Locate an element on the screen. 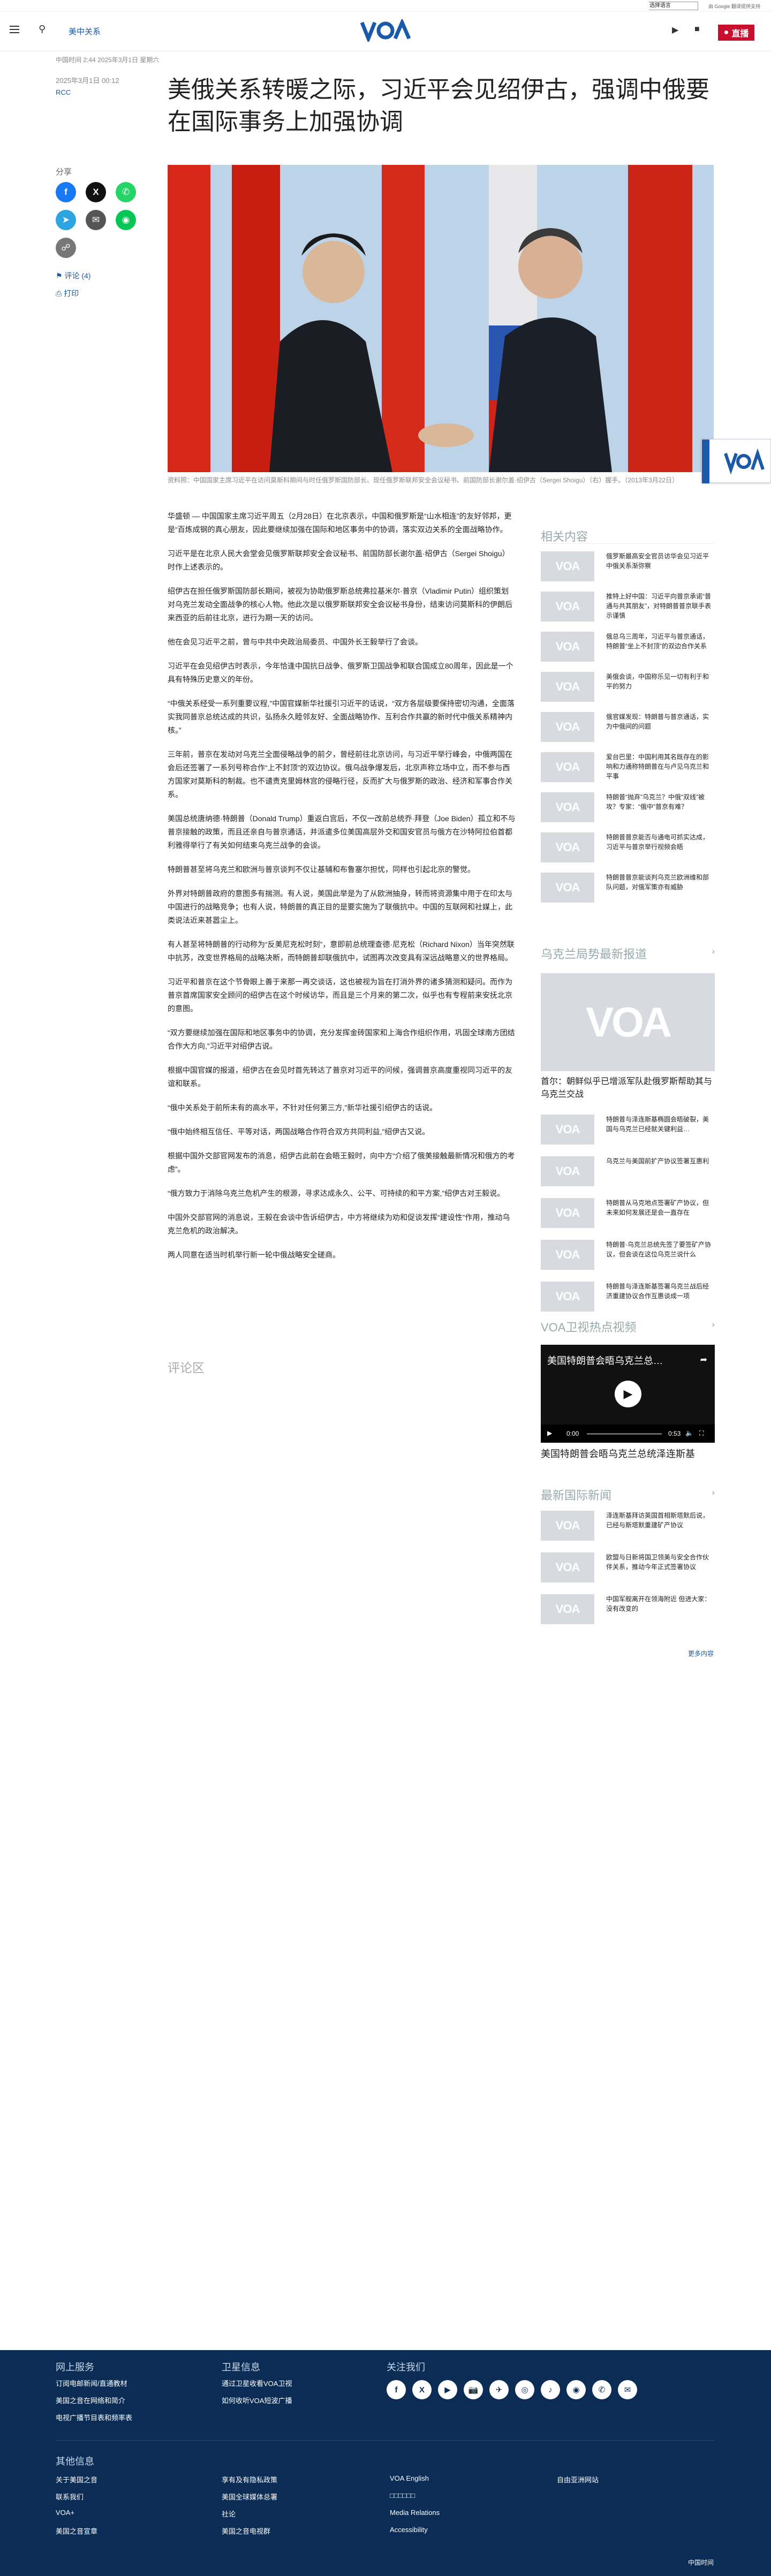 This screenshot has width=771, height=2576. play-small-icon: ▶ is located at coordinates (549, 1433).